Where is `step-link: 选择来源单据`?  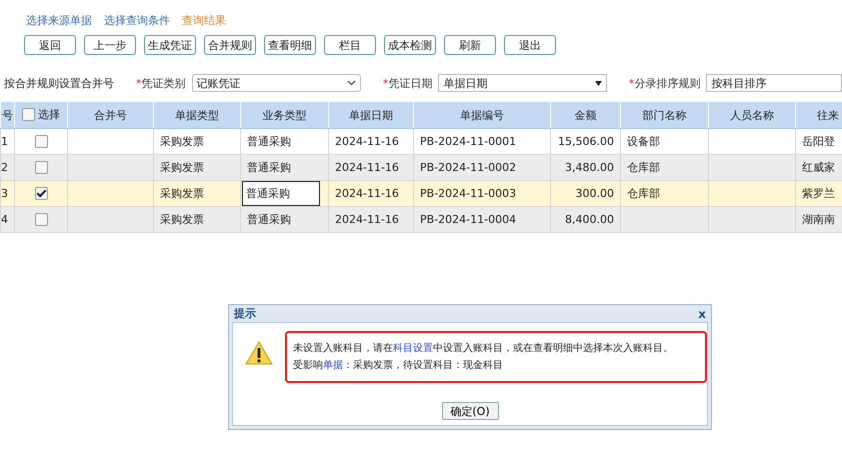 step-link: 选择来源单据 is located at coordinates (59, 21).